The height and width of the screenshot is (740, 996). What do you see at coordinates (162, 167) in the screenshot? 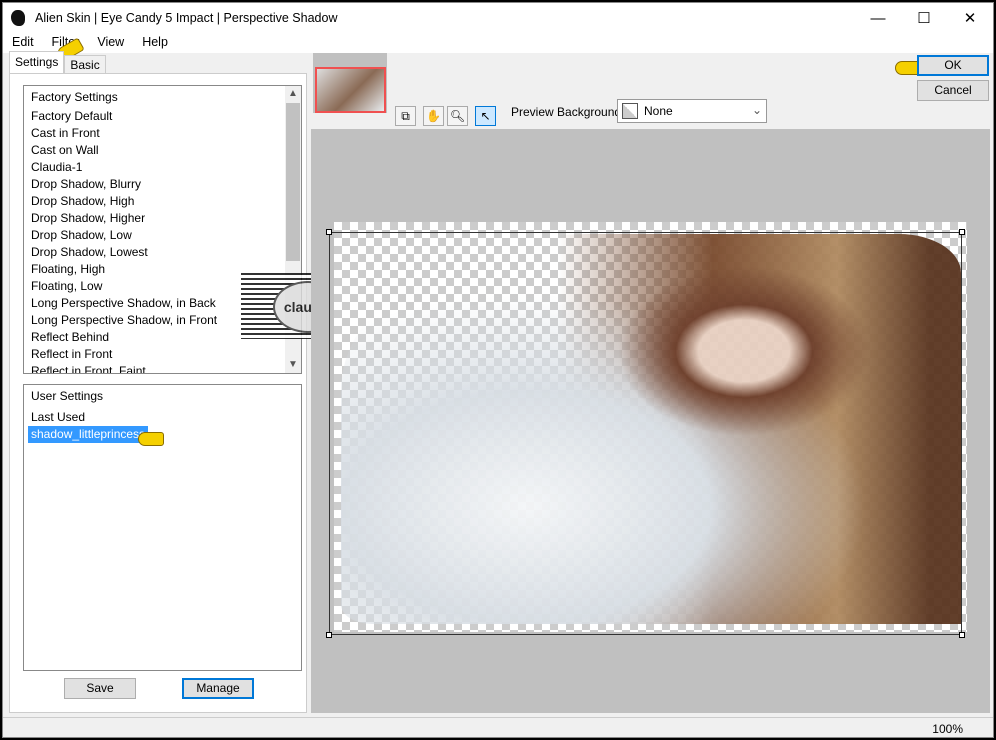
I see `list-item: Claudia-1` at bounding box center [162, 167].